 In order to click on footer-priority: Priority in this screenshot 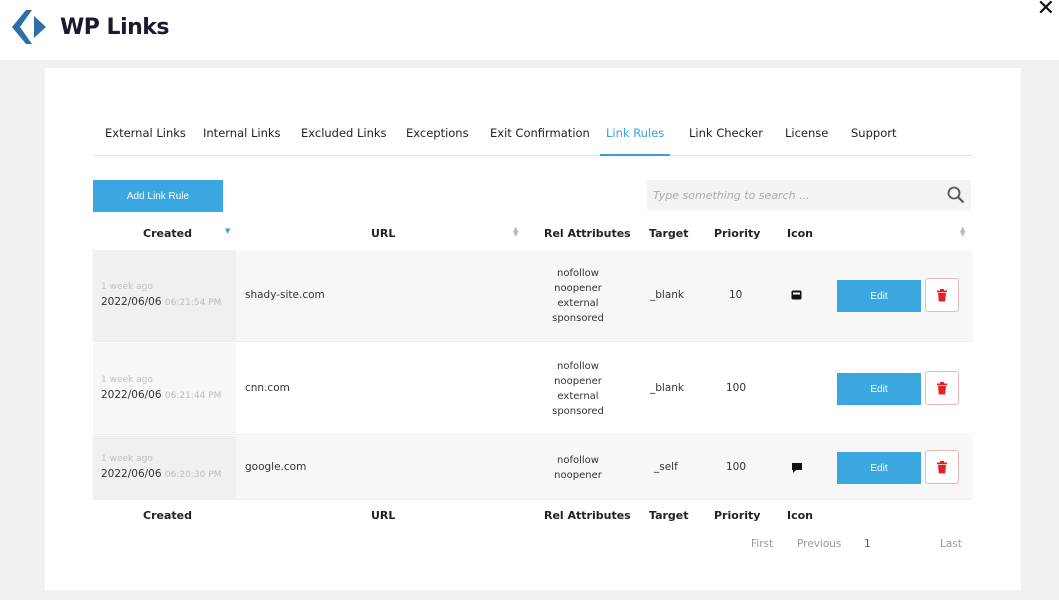, I will do `click(737, 515)`.